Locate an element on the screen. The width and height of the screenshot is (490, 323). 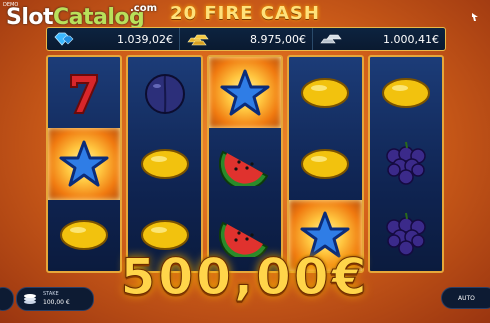
jackpot-silver-value: 1.000,41€ is located at coordinates (411, 39).